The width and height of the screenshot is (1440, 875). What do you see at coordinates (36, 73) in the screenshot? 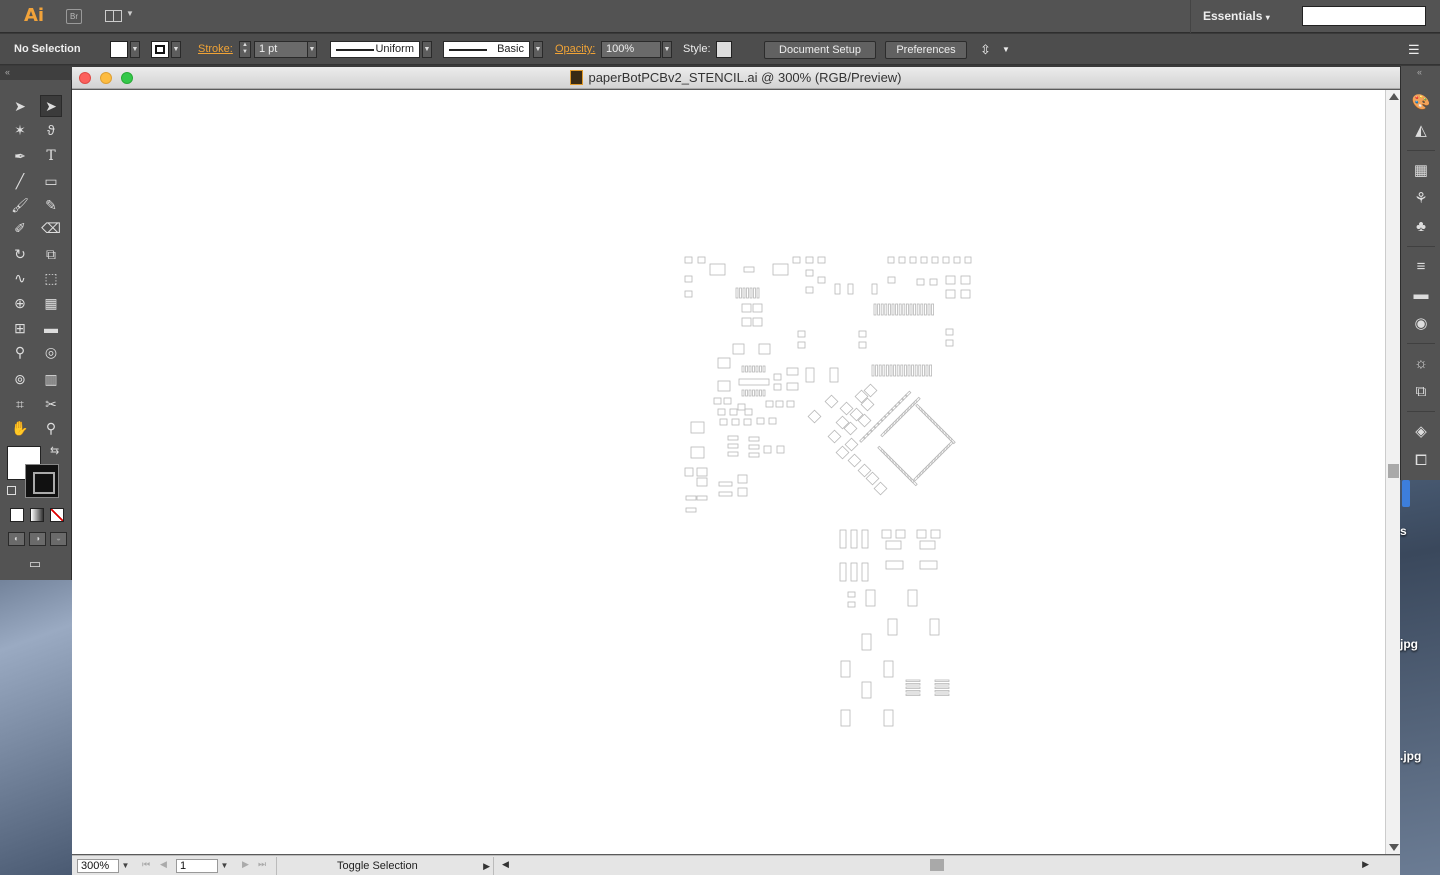
I see `tools-panel-collapse: «` at bounding box center [36, 73].